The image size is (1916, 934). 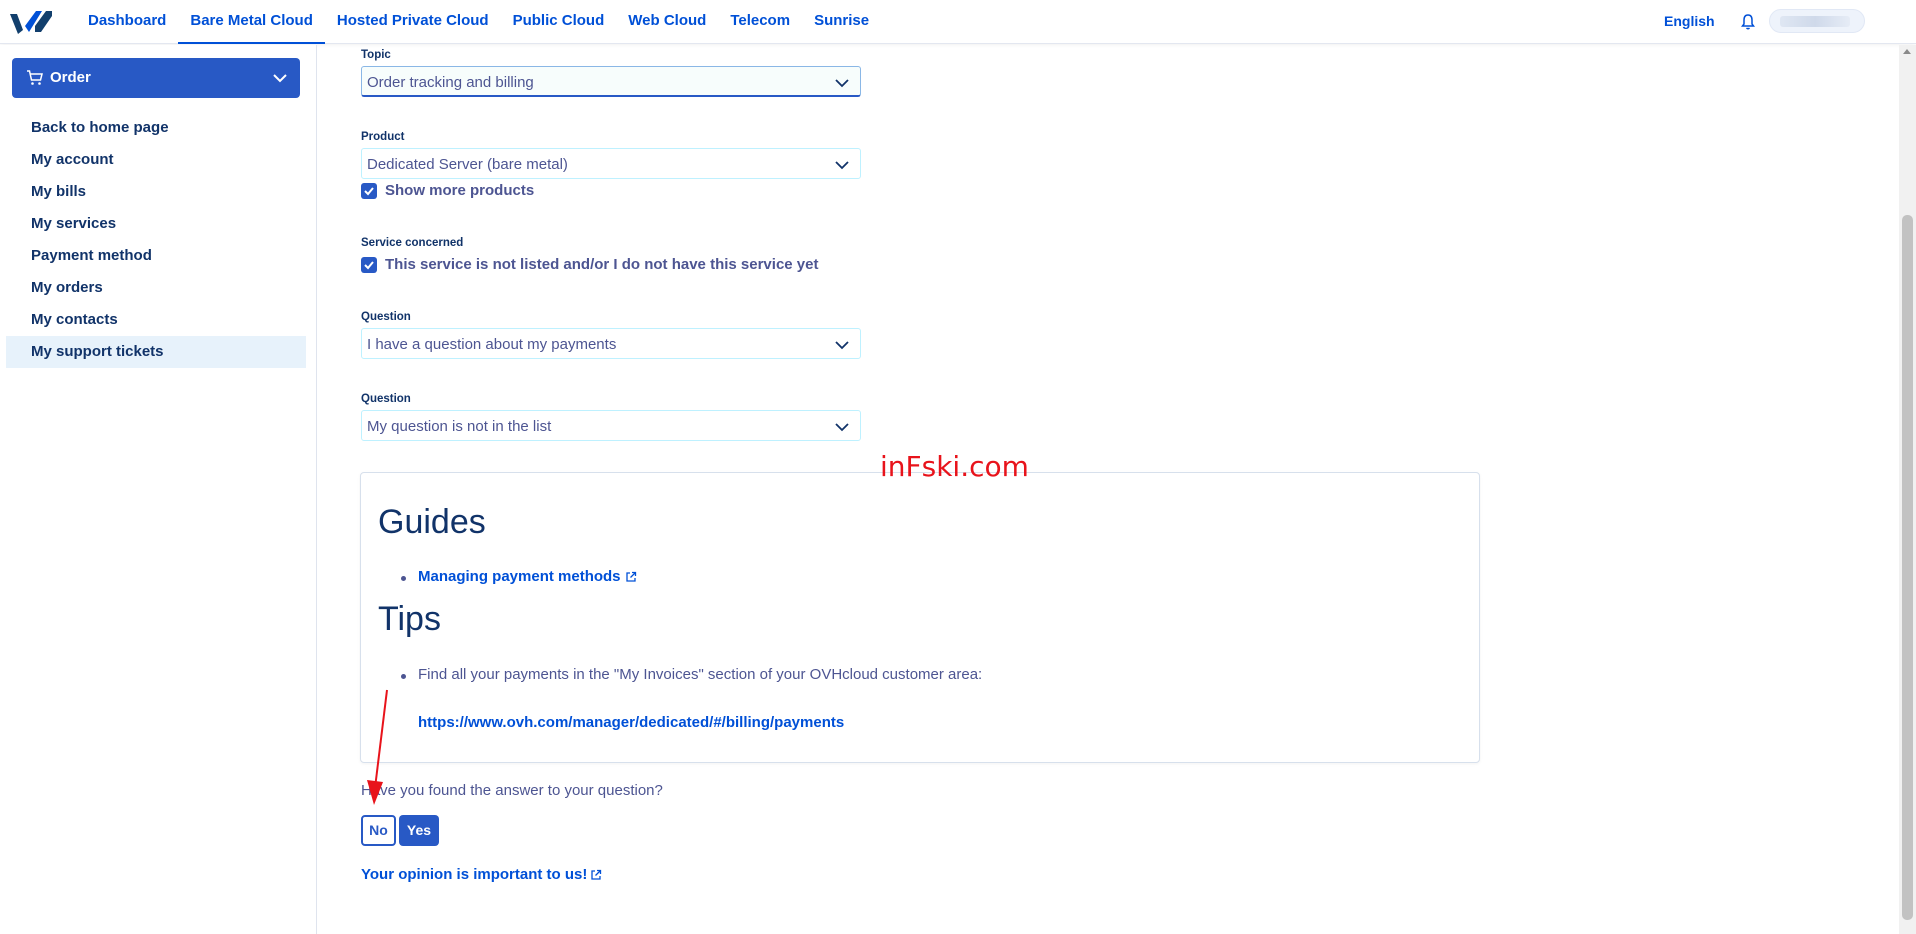 I want to click on blurred-username, so click(x=1815, y=21).